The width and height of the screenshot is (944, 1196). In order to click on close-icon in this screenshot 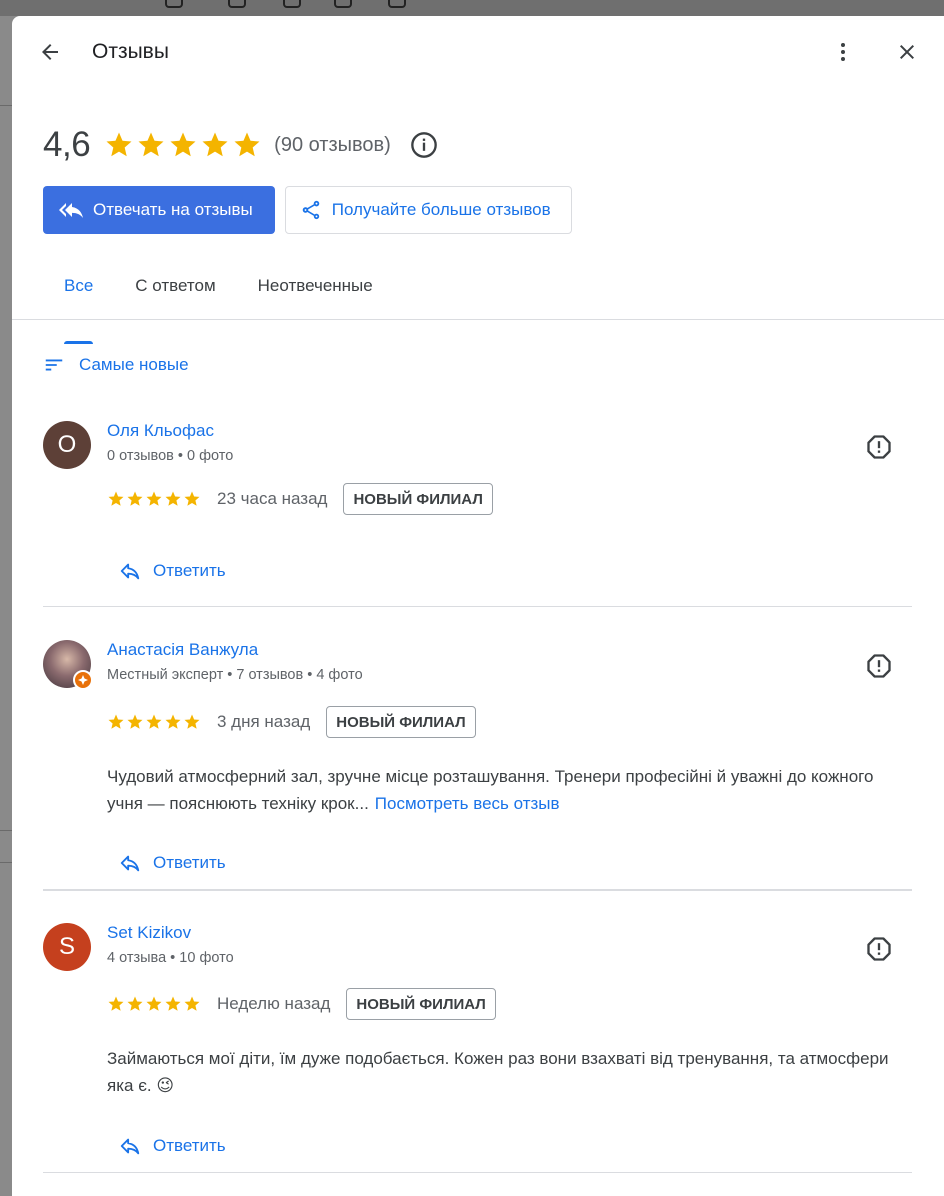, I will do `click(907, 52)`.